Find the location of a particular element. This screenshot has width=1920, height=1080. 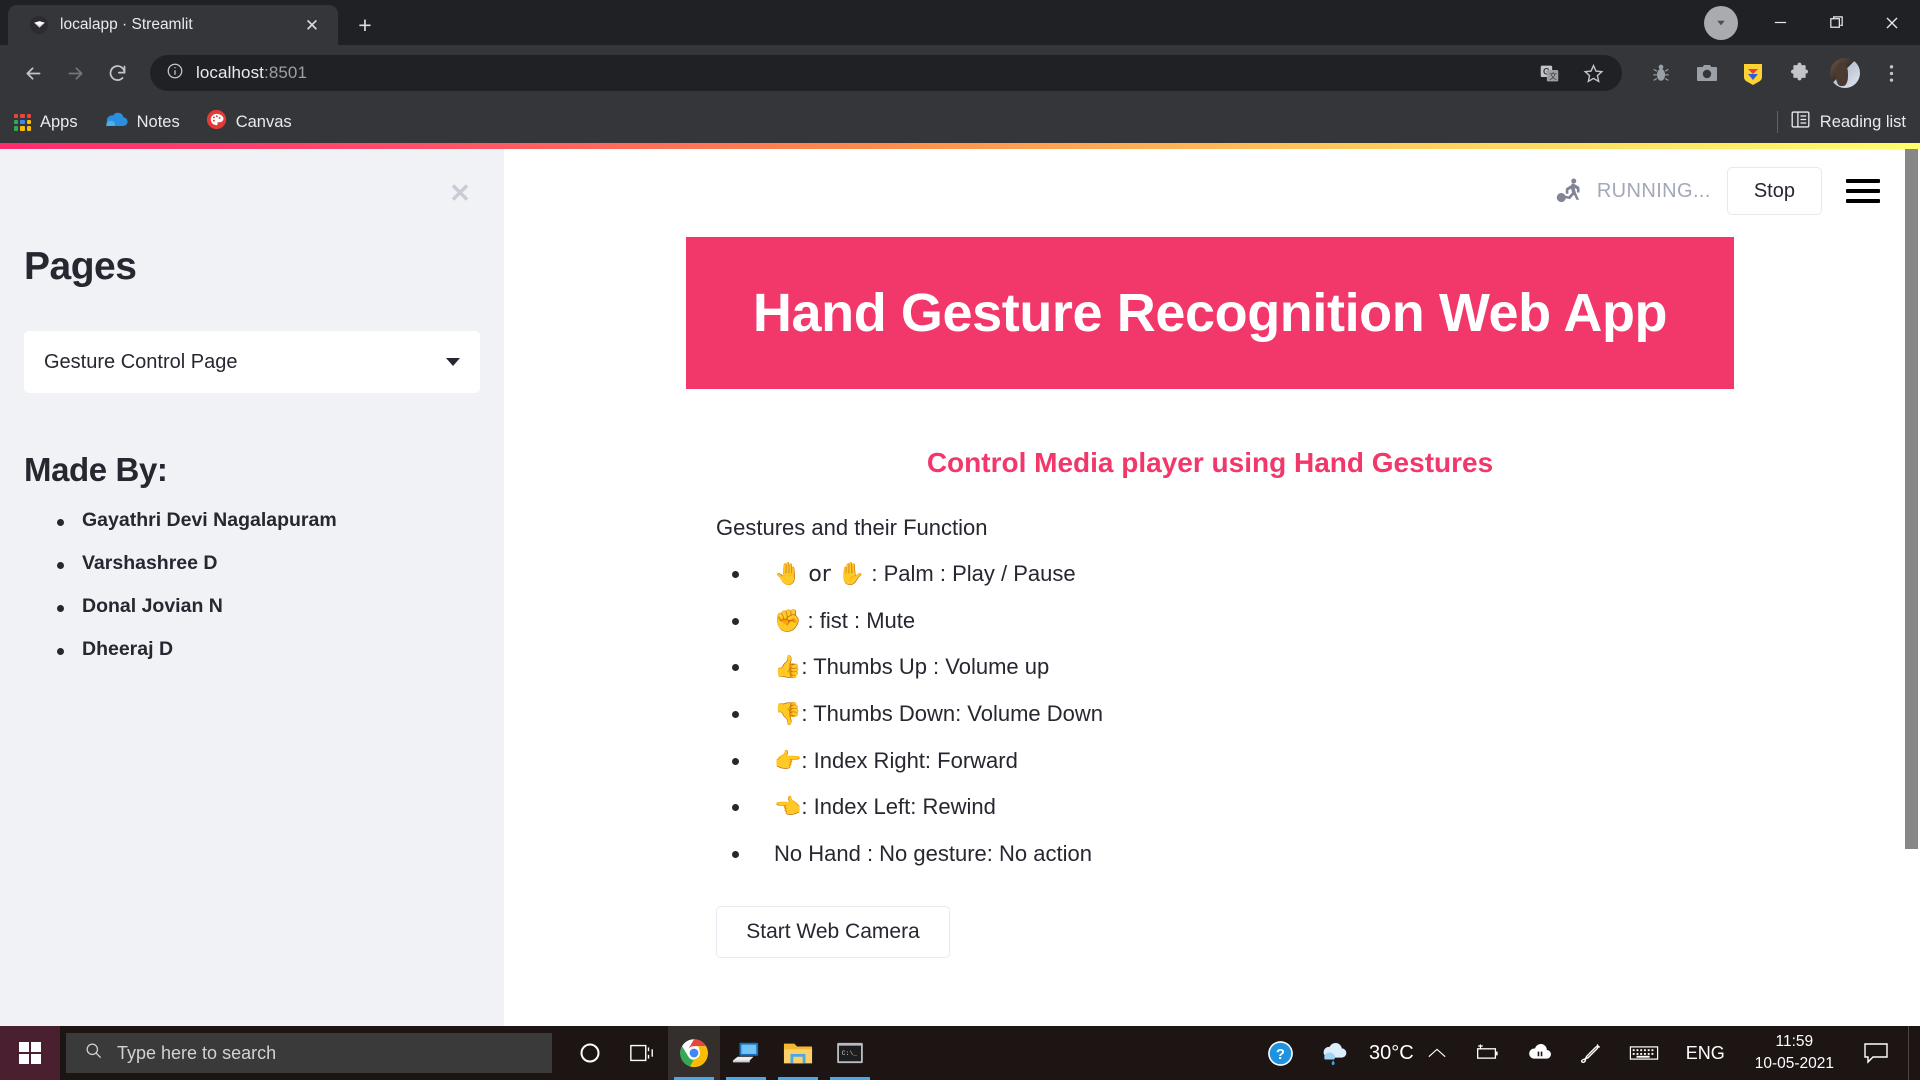

page-select-value: Gesture Control Page is located at coordinates (141, 361).